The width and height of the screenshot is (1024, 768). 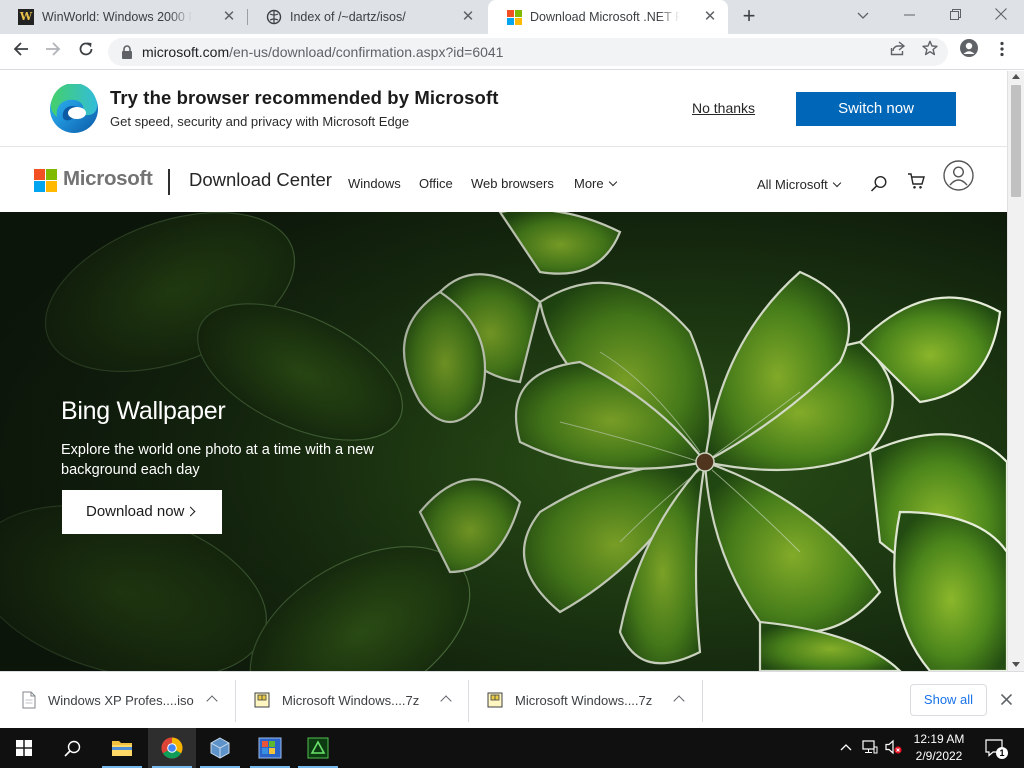 I want to click on download-item: Windows XP Profes....iso, so click(x=118, y=701).